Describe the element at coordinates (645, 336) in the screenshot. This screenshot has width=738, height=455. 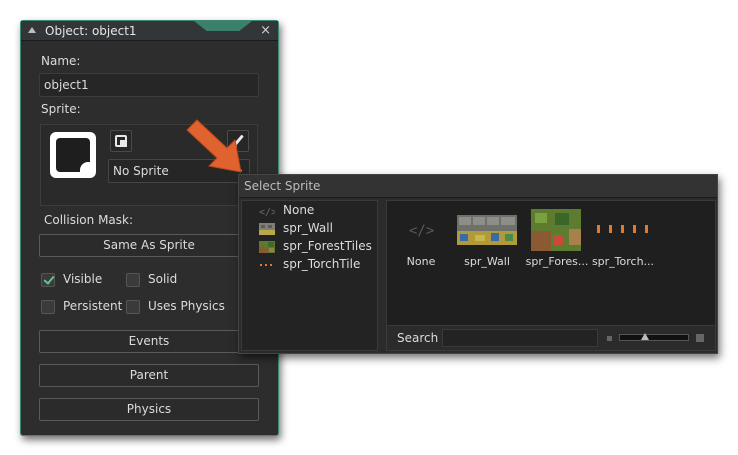
I see `zoom-slider-handle` at that location.